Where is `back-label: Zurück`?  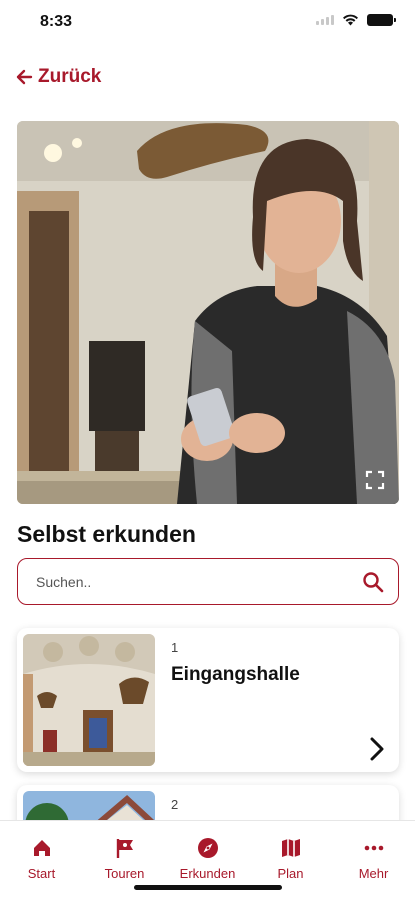 back-label: Zurück is located at coordinates (70, 76).